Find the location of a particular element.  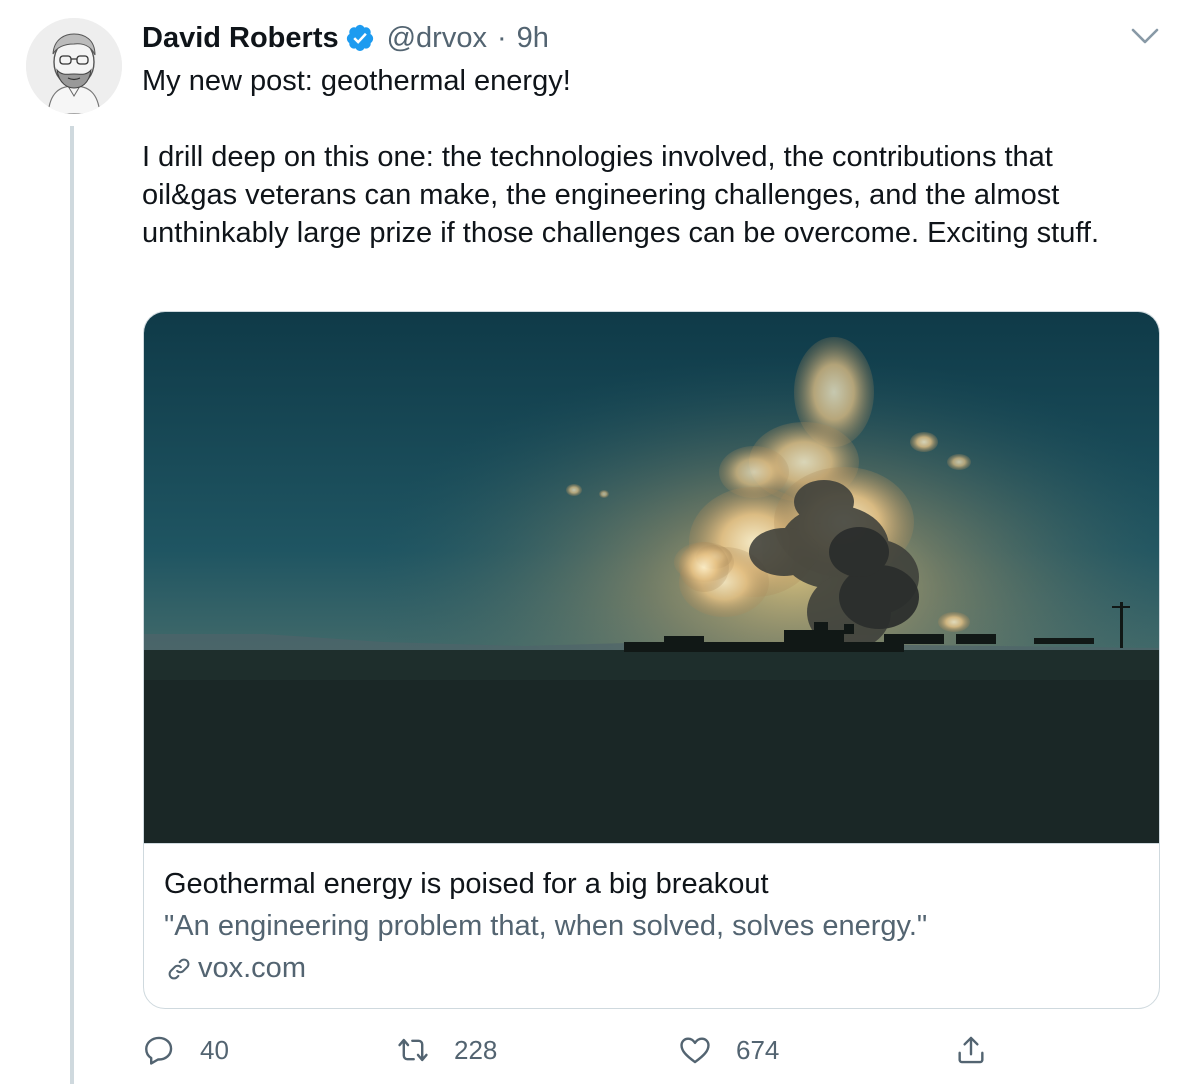

like-count: 674 is located at coordinates (758, 1049).